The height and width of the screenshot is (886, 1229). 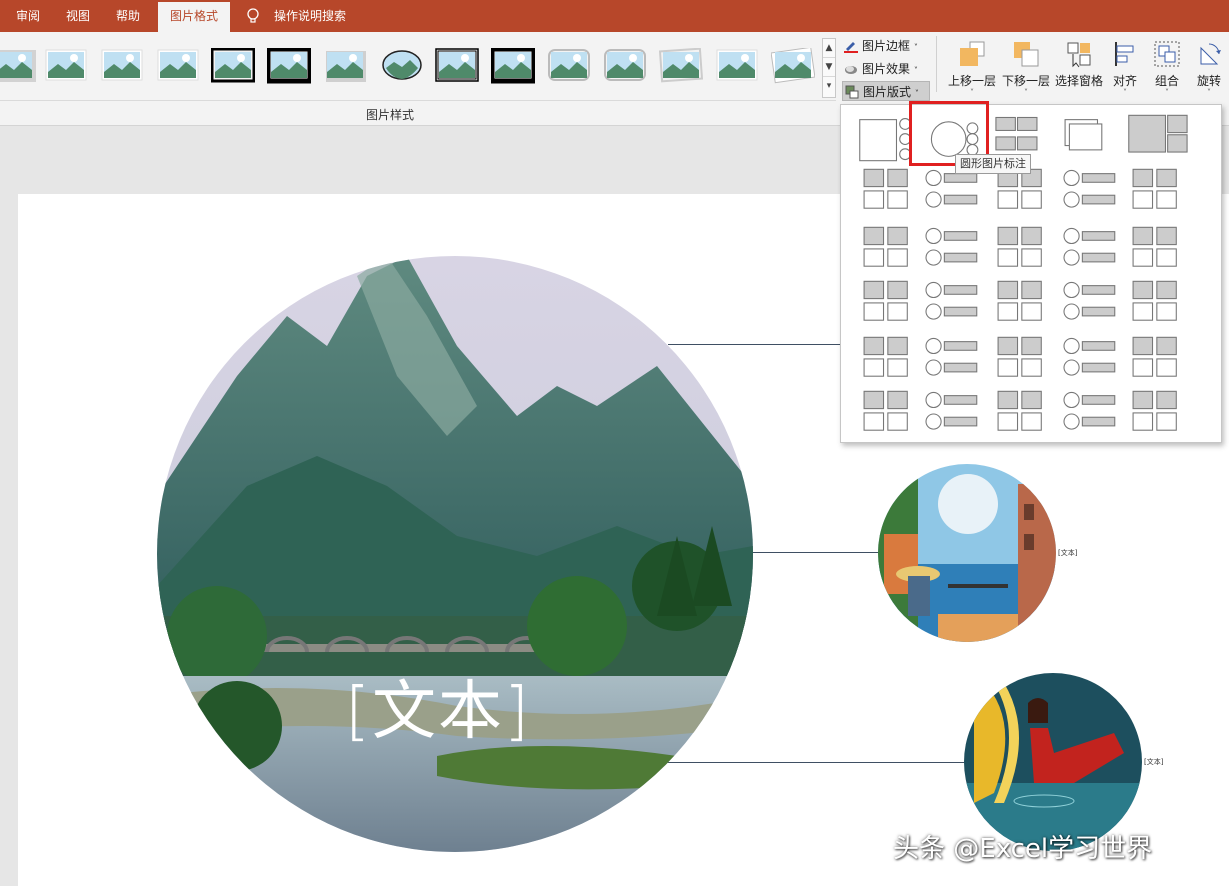 What do you see at coordinates (1025, 81) in the screenshot?
I see `send-backward-label: 下移一层` at bounding box center [1025, 81].